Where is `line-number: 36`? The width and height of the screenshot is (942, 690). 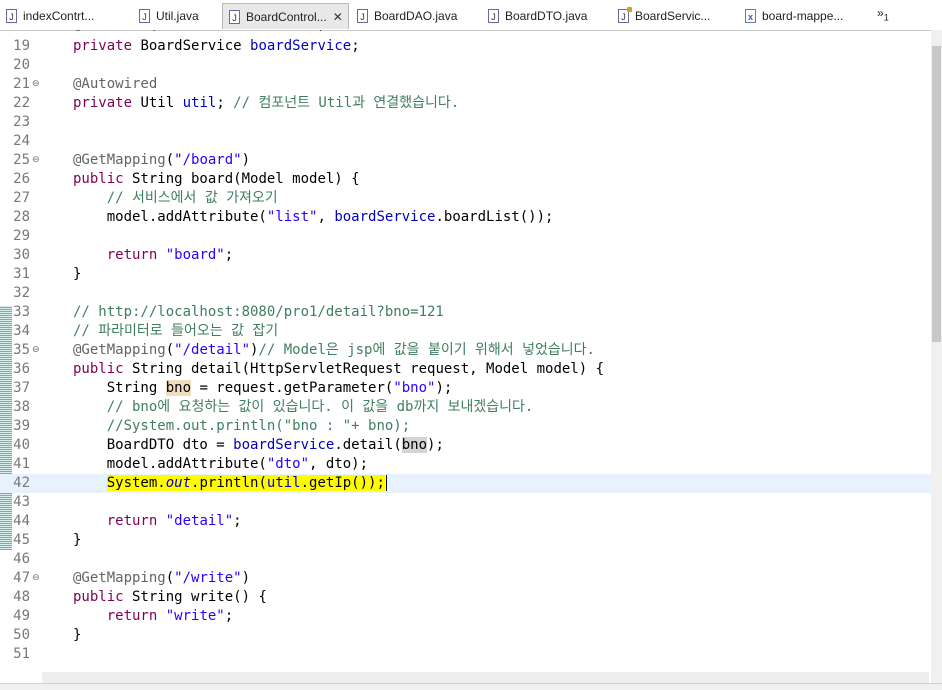
line-number: 36 is located at coordinates (21, 369).